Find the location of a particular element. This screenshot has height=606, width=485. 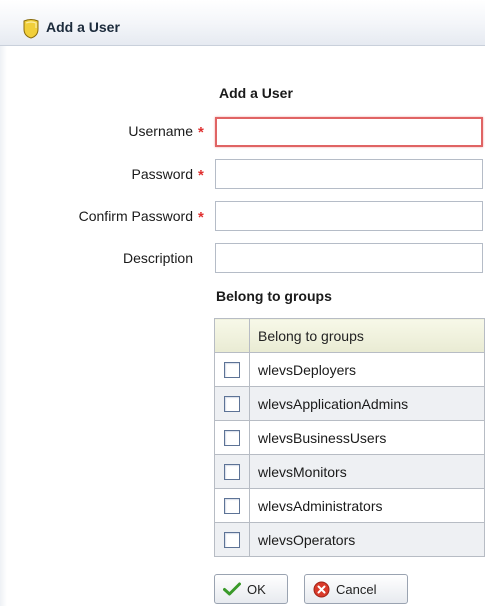

checkmark-icon is located at coordinates (232, 589).